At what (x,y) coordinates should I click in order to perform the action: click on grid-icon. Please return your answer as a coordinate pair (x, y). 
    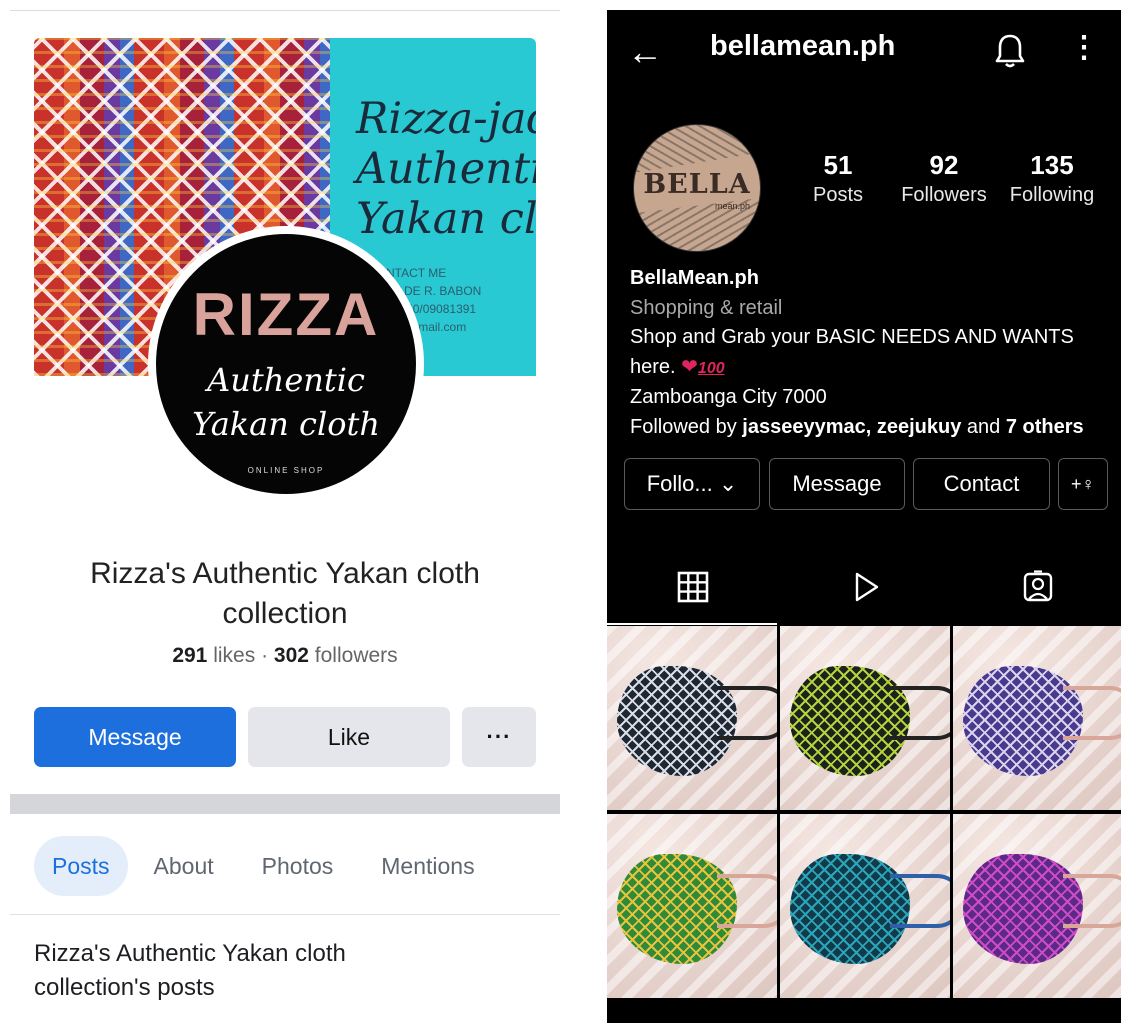
    Looking at the image, I should click on (693, 587).